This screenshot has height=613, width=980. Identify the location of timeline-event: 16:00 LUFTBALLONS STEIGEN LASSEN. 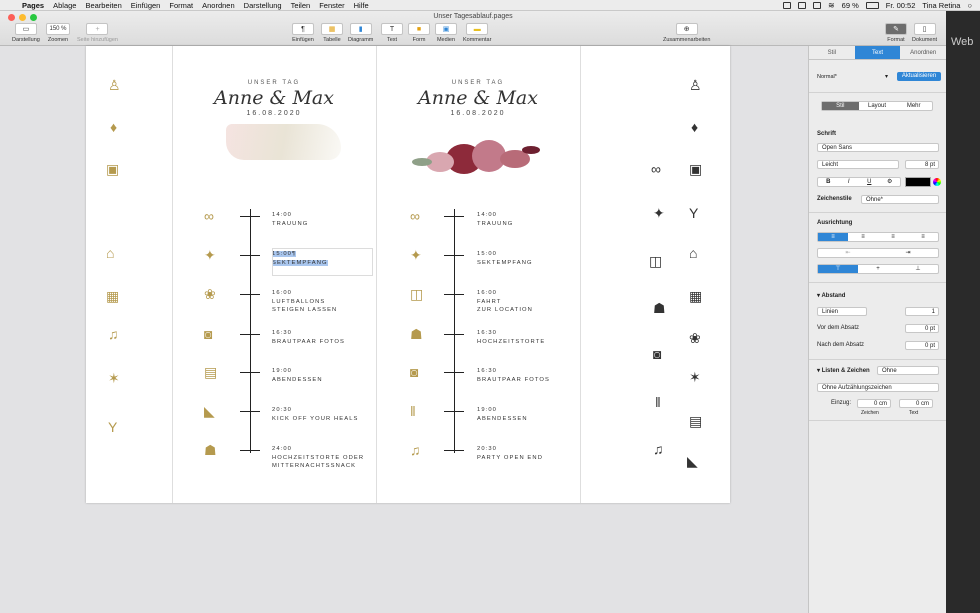
(304, 302).